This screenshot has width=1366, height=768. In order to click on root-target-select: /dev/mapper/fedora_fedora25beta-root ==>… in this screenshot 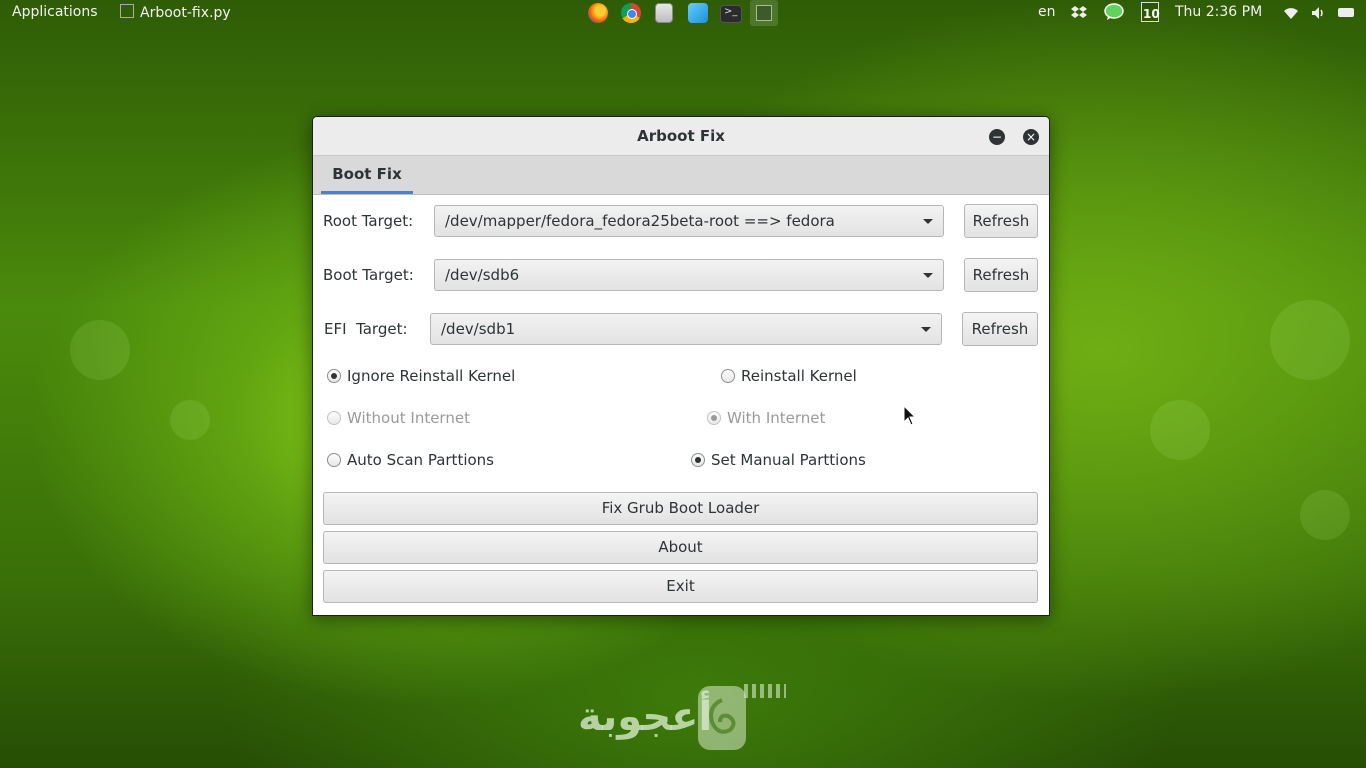, I will do `click(689, 221)`.